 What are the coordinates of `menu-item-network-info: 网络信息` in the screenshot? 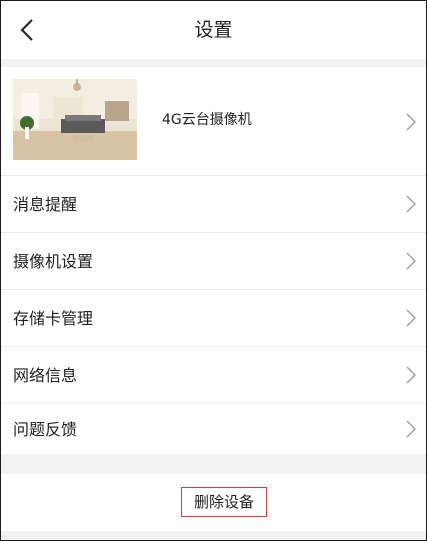 It's located at (213, 375).